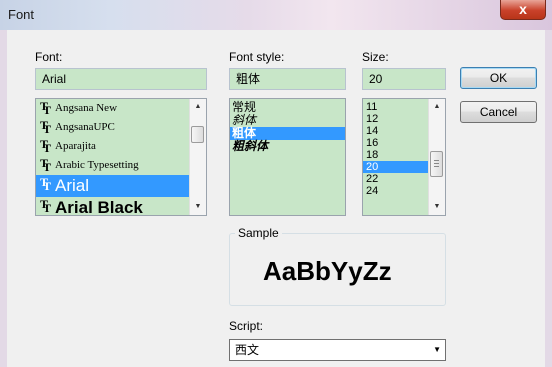 The width and height of the screenshot is (552, 367). What do you see at coordinates (395, 191) in the screenshot?
I see `size-item: 24` at bounding box center [395, 191].